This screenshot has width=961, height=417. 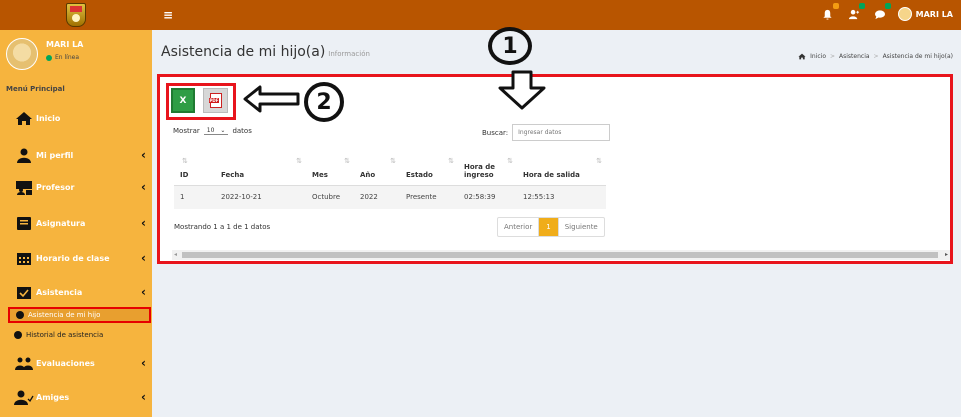 I want to click on user-panel: MARI LA En línea, so click(x=44, y=54).